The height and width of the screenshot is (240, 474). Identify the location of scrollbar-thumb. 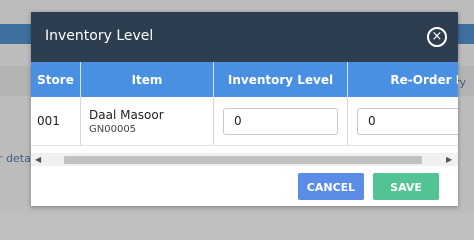
(243, 160).